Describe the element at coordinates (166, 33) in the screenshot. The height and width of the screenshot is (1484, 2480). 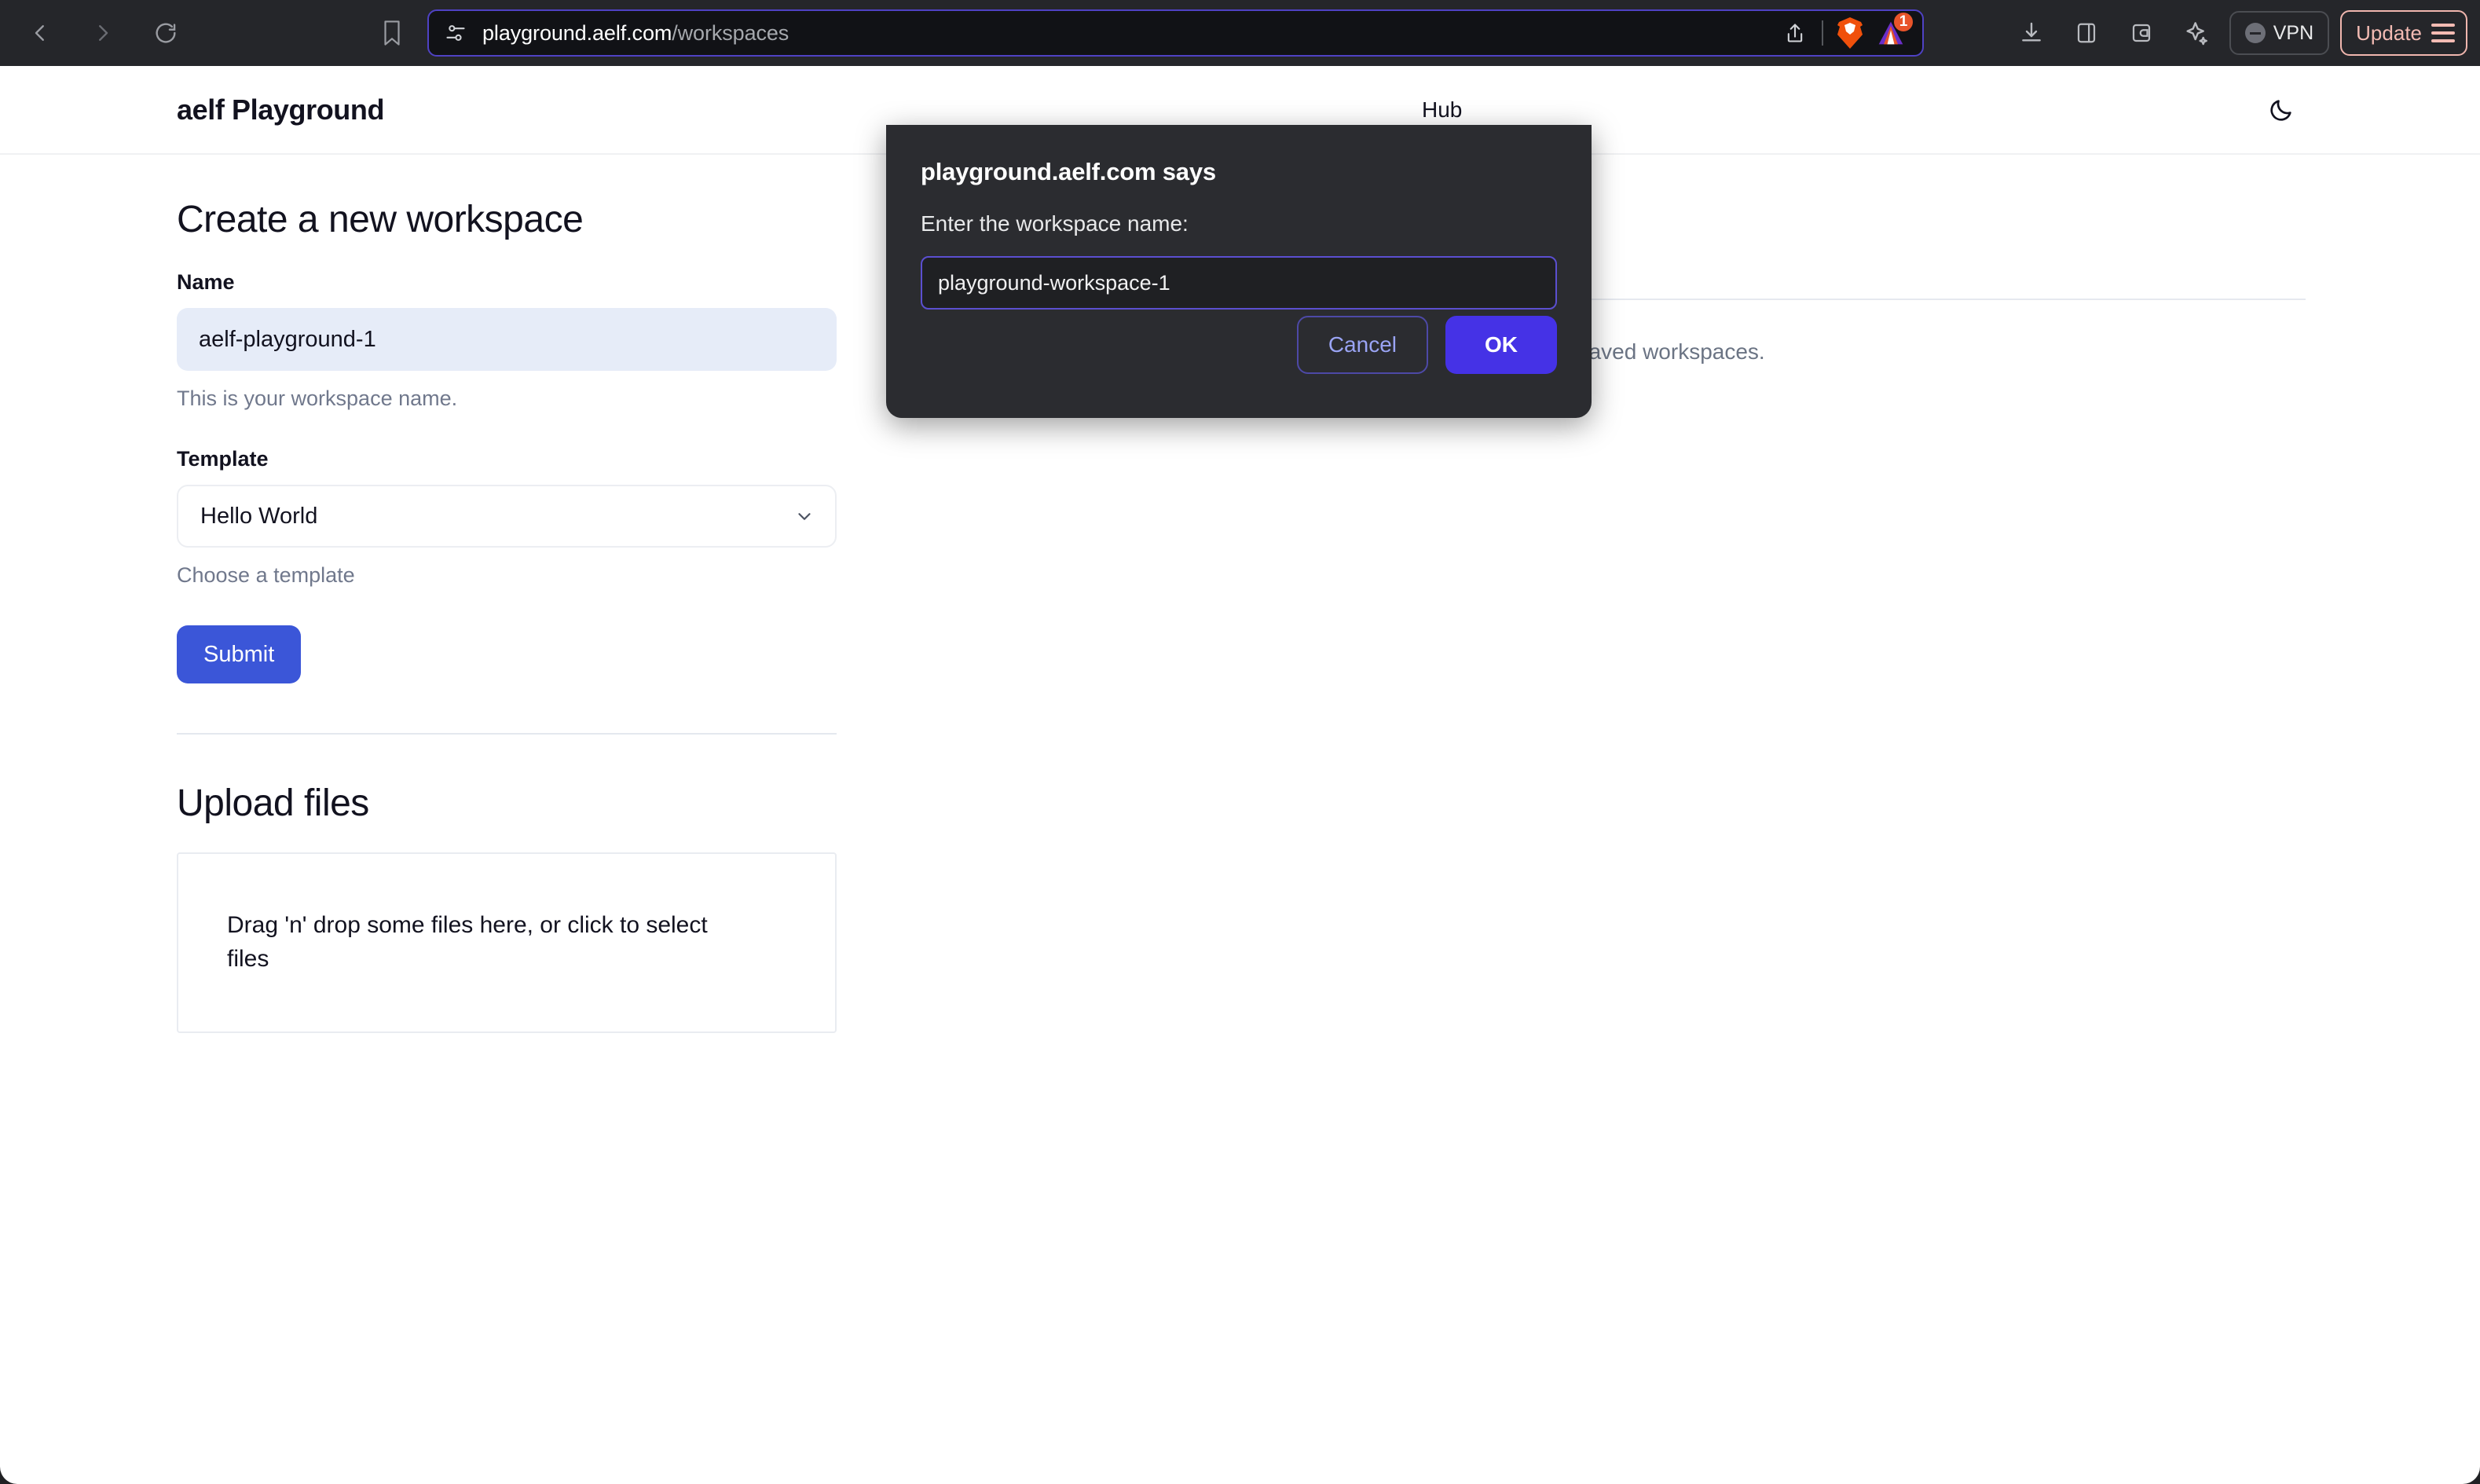
I see `reload-button` at that location.